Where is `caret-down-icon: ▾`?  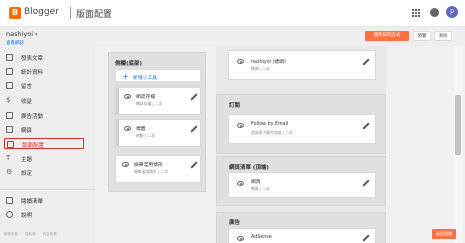
caret-down-icon: ▾ is located at coordinates (36, 35).